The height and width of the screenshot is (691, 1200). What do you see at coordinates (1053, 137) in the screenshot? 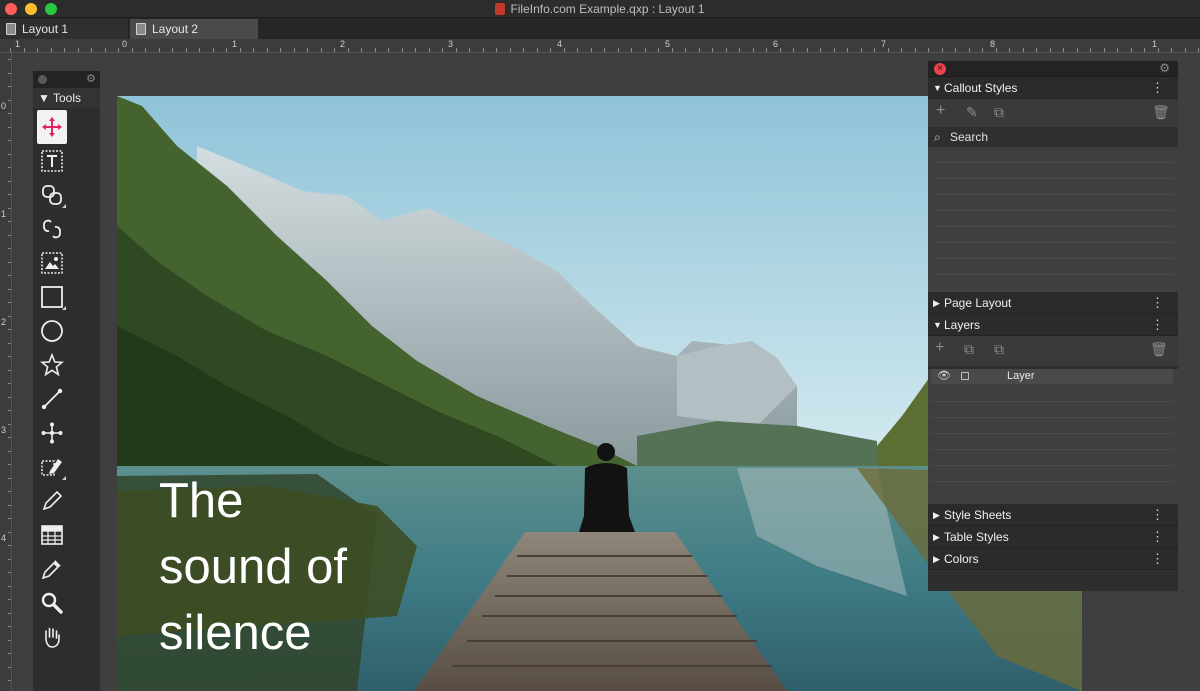
I see `callout-styles-search: ⌕ Search` at bounding box center [1053, 137].